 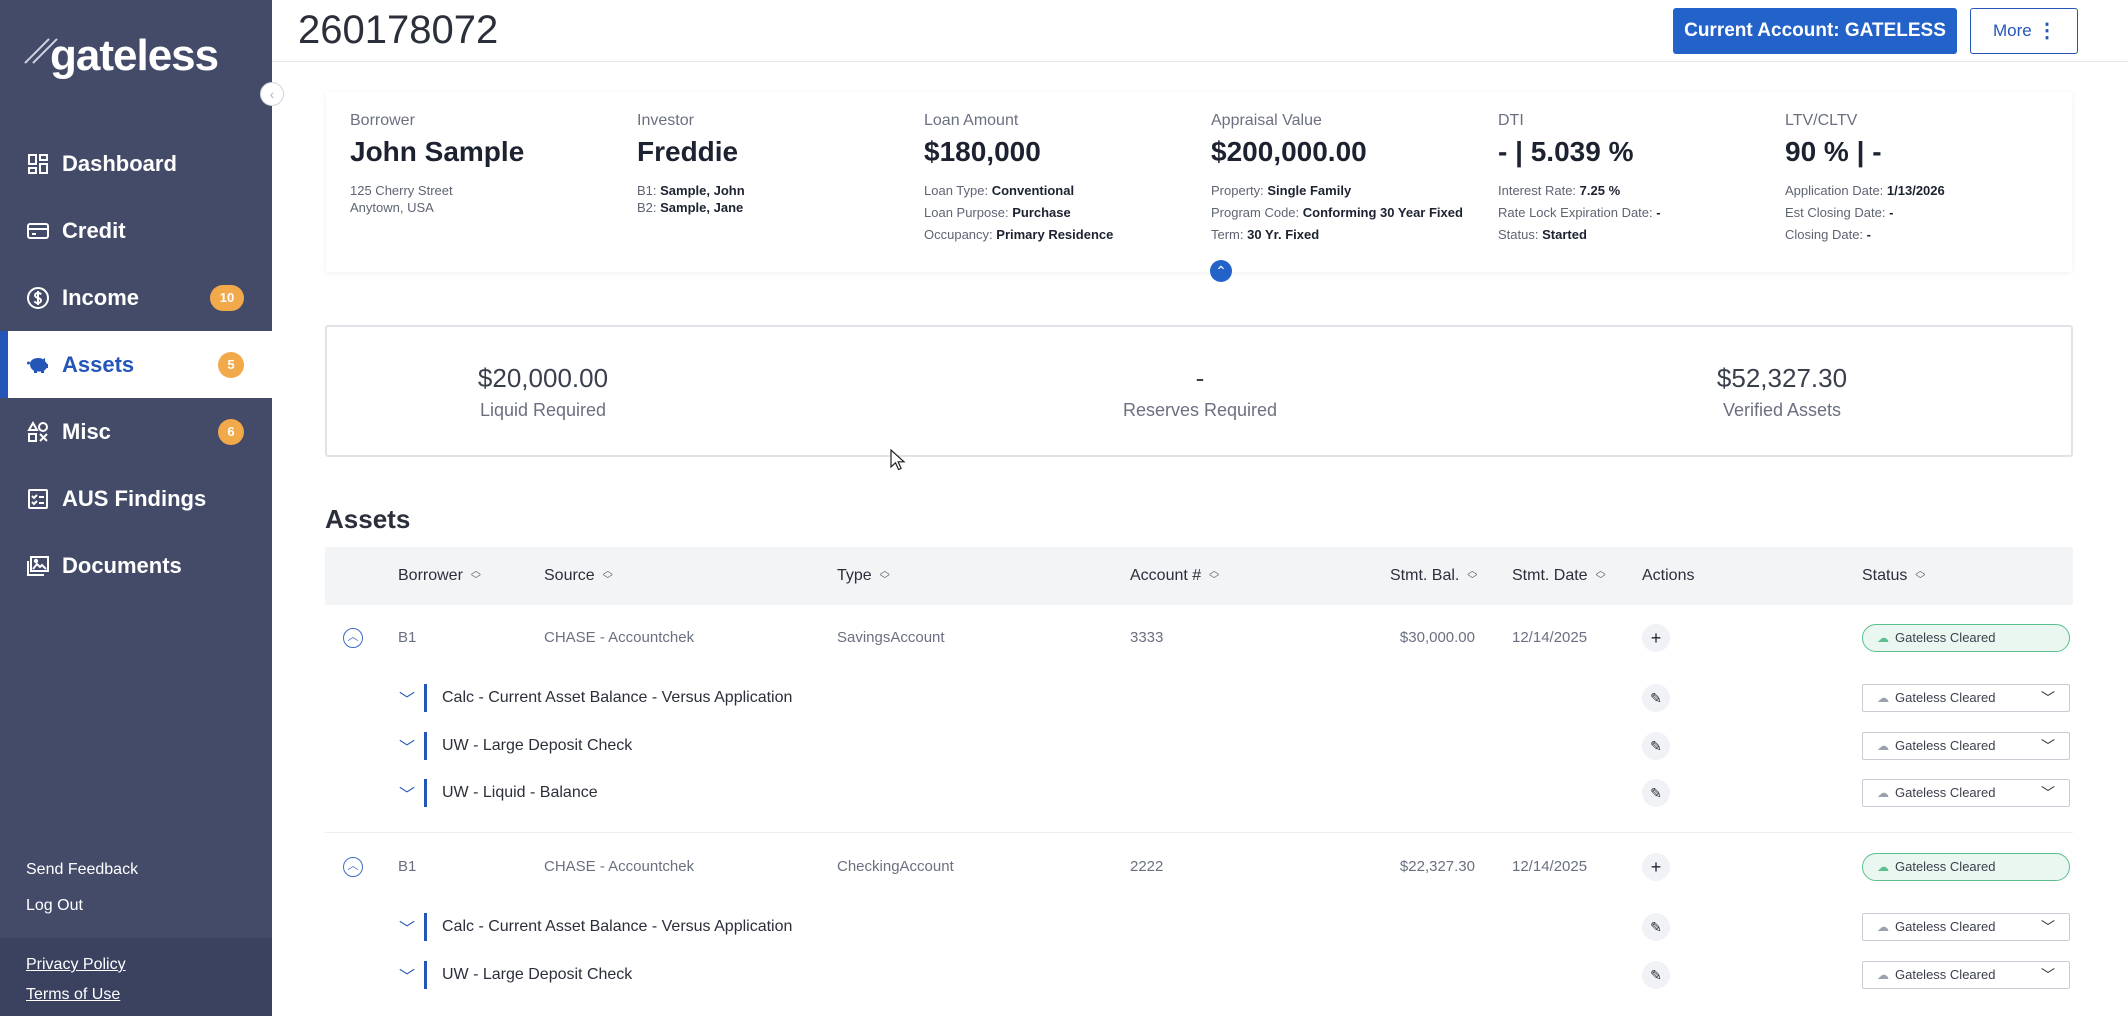 What do you see at coordinates (439, 576) in the screenshot?
I see `column-borrower: Borrower ︿ ﹀` at bounding box center [439, 576].